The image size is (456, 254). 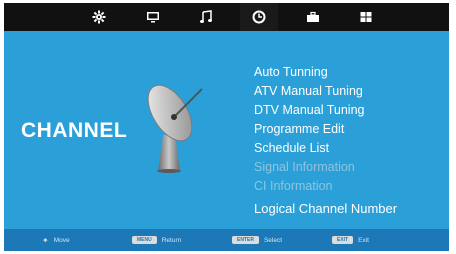 I want to click on settings-tab, so click(x=99, y=17).